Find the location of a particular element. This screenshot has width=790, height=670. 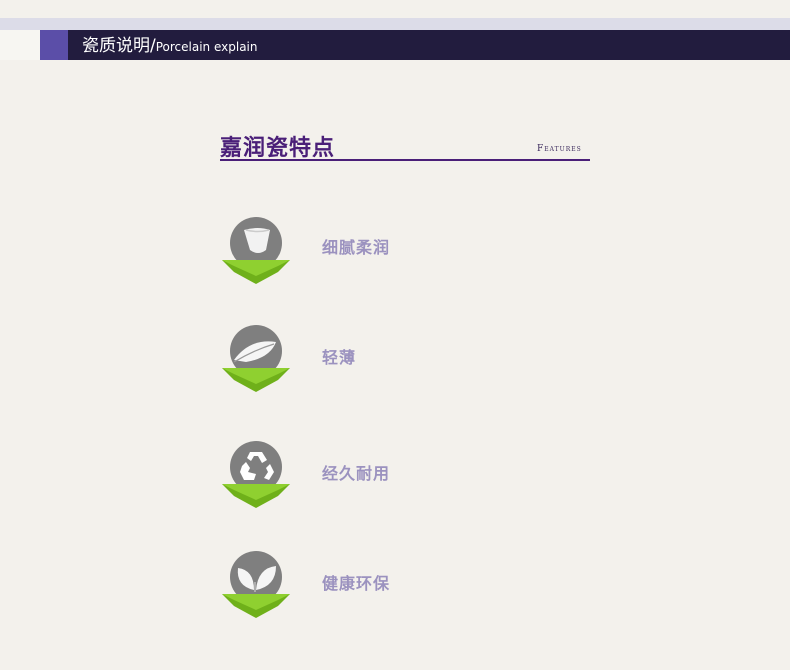

header-stripe is located at coordinates (395, 24).